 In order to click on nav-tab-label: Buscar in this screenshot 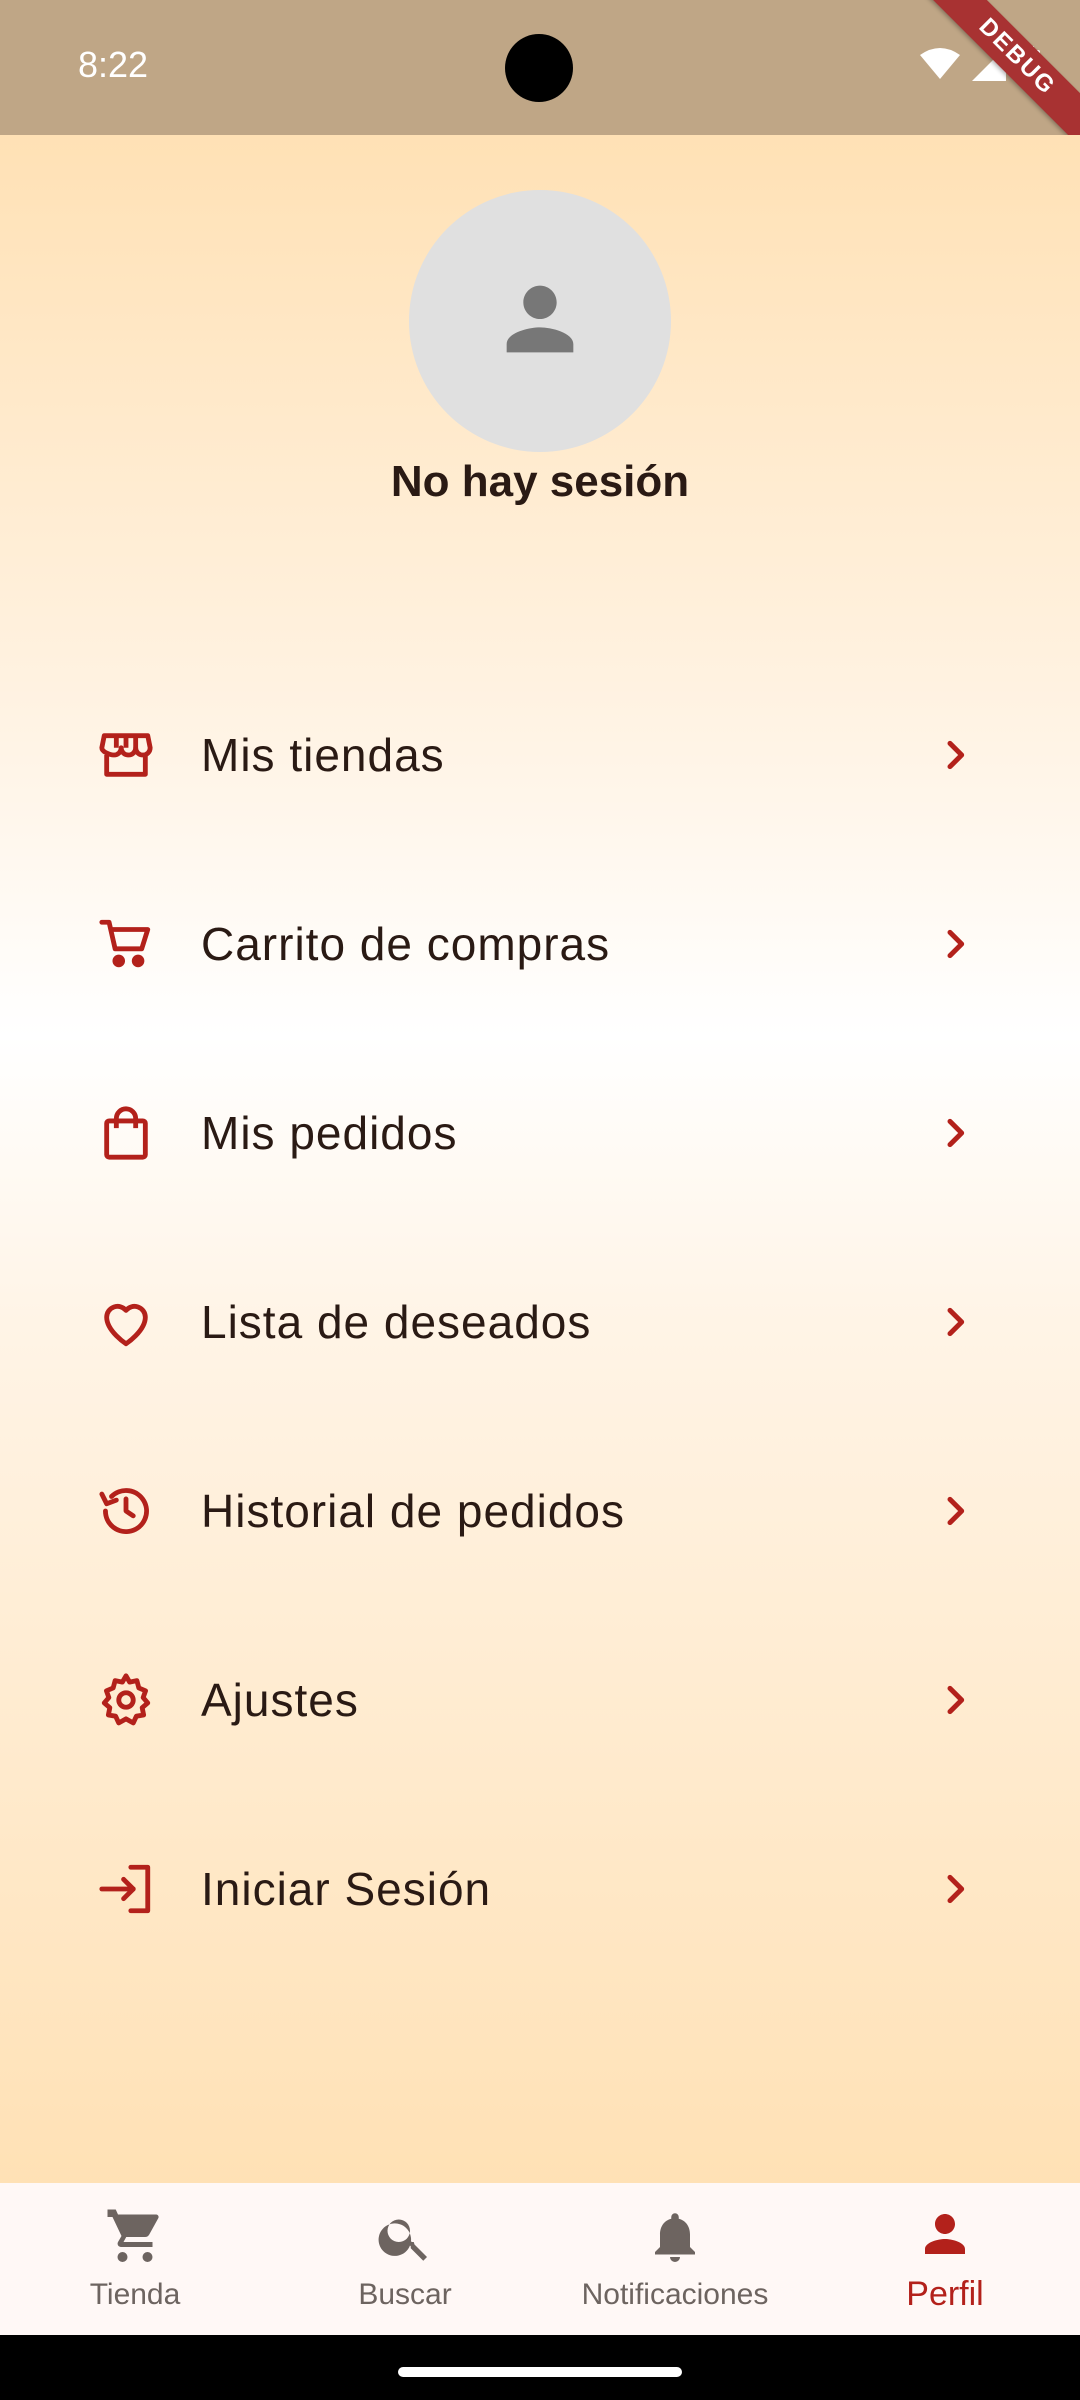, I will do `click(405, 2294)`.